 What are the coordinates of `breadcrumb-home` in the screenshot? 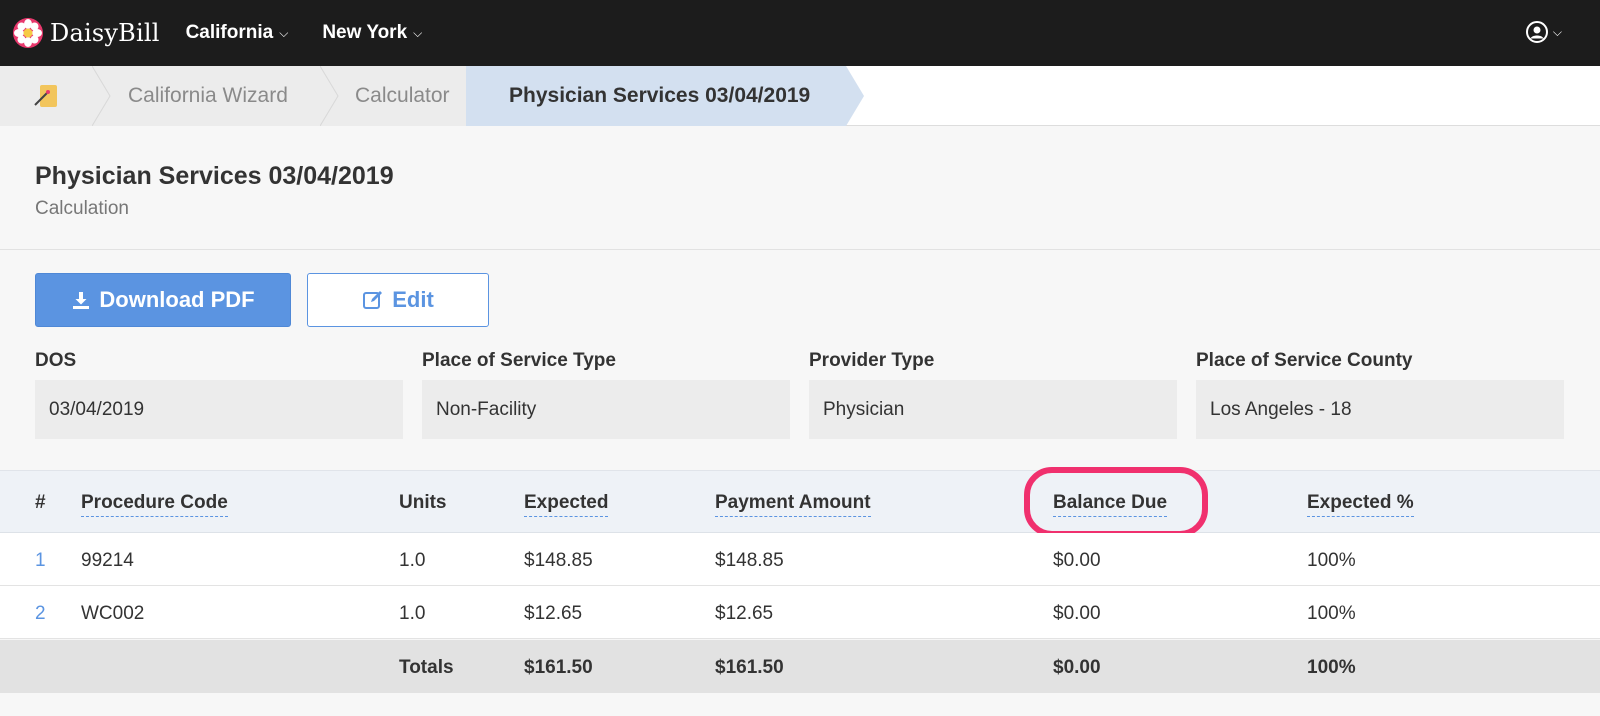 It's located at (46, 96).